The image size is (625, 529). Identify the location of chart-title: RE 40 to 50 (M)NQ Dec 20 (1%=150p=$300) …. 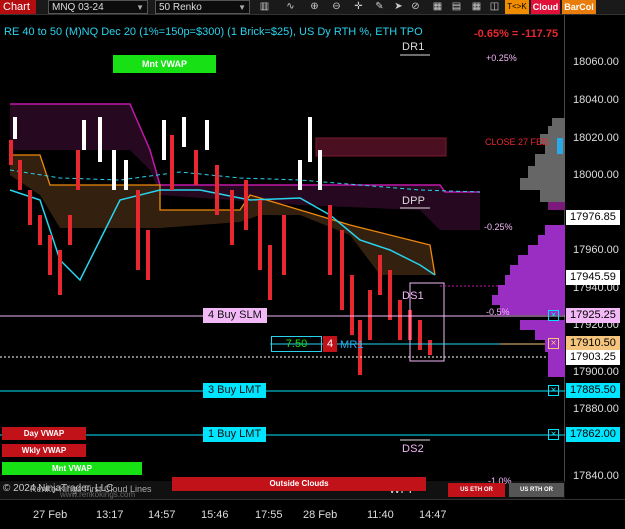
(213, 32).